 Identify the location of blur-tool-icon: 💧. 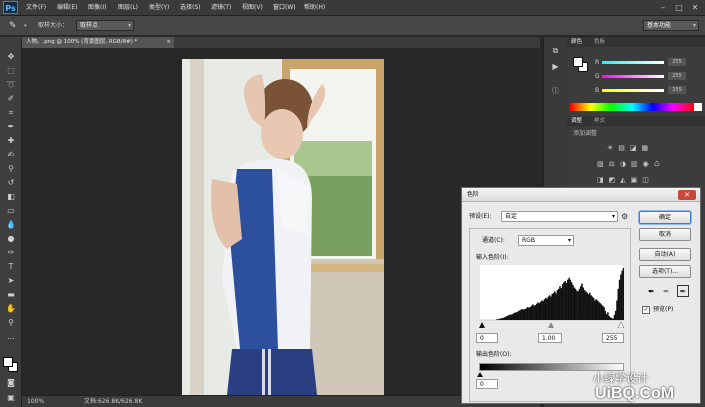
(11, 224).